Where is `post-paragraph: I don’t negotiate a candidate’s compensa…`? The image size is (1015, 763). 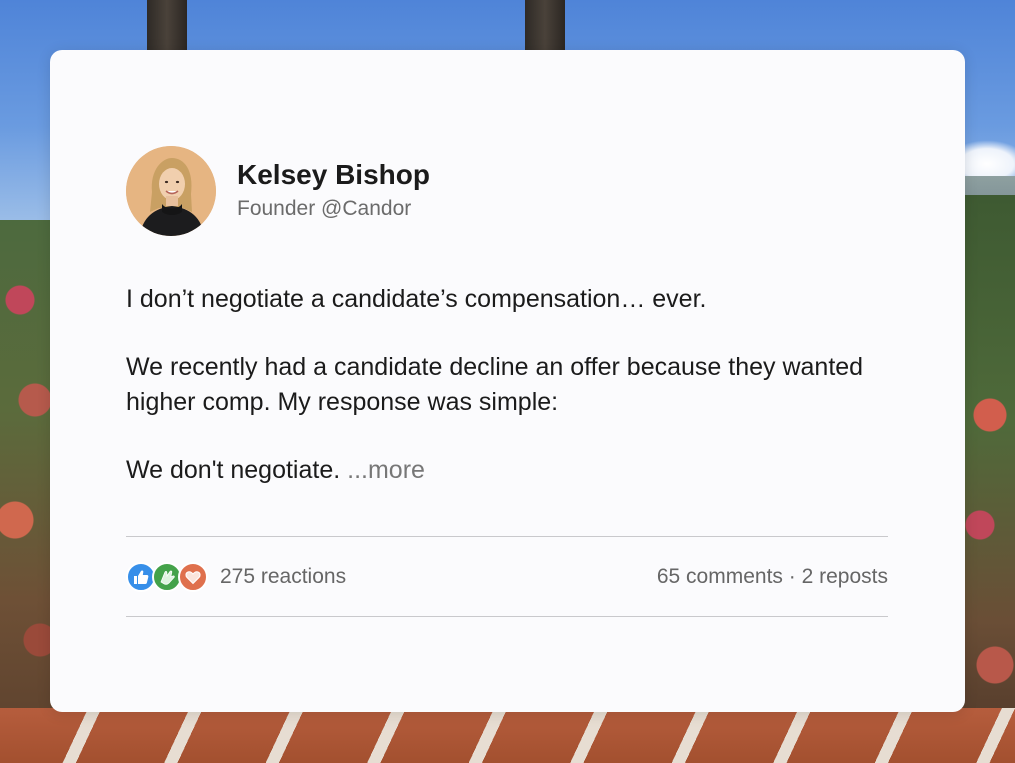
post-paragraph: I don’t negotiate a candidate’s compensa… is located at coordinates (416, 299).